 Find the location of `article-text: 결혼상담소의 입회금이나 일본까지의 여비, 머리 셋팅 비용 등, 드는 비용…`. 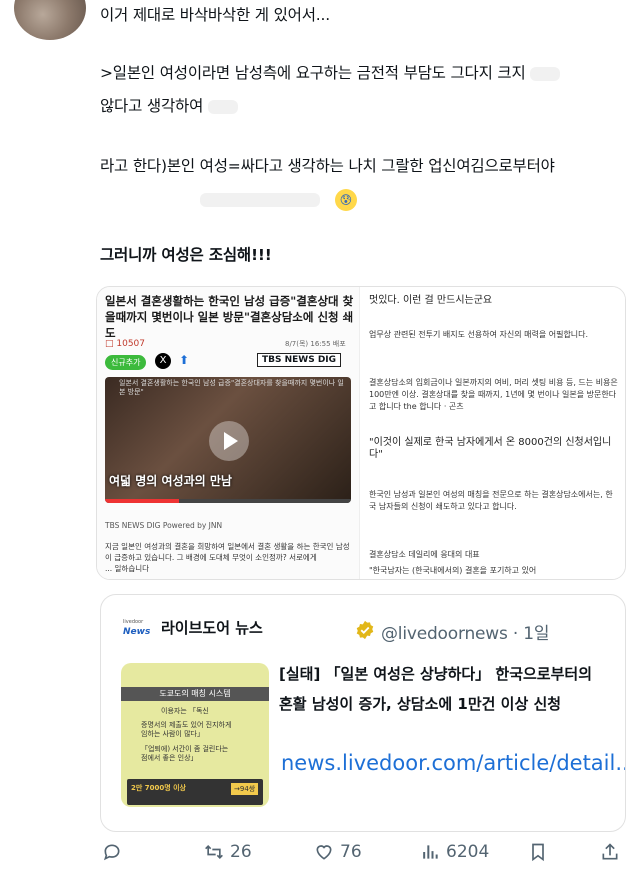

article-text: 결혼상담소의 입회금이나 일본까지의 여비, 머리 셋팅 비용 등, 드는 비용… is located at coordinates (493, 394).